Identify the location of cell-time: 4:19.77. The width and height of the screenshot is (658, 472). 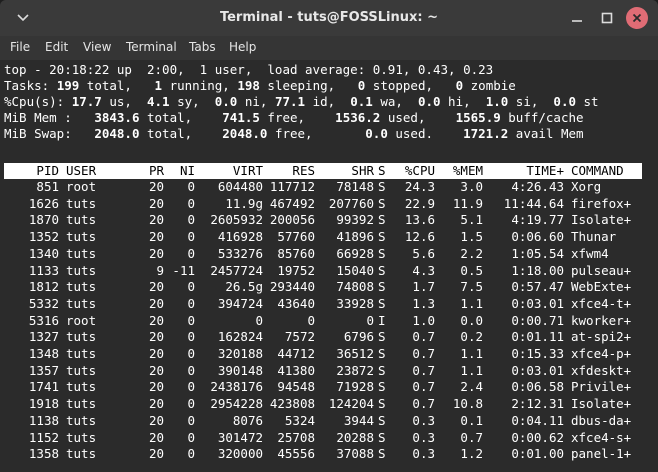
(537, 220).